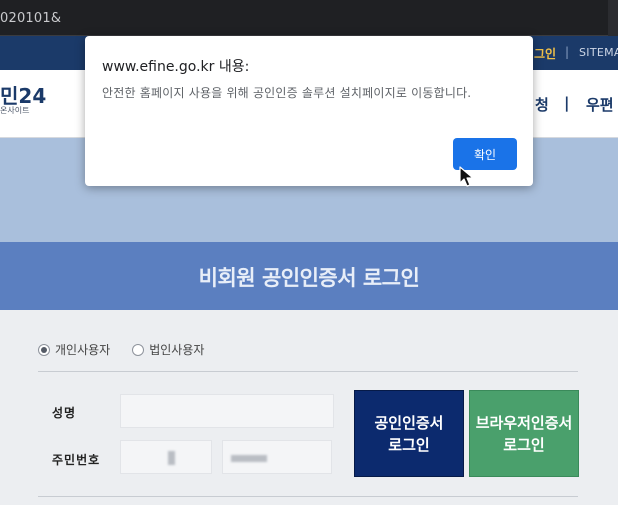 The height and width of the screenshot is (505, 618). I want to click on form-divider-top, so click(308, 371).